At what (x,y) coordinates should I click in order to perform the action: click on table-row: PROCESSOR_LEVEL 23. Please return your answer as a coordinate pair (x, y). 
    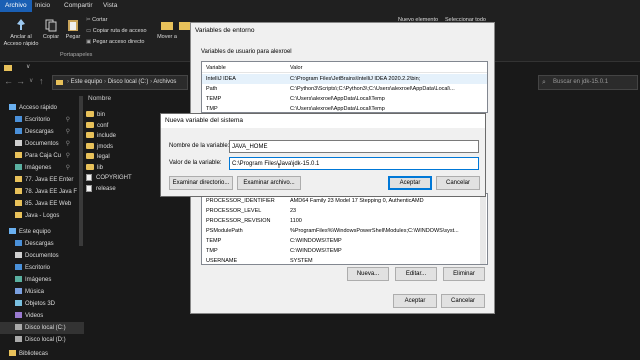
    Looking at the image, I should click on (344, 211).